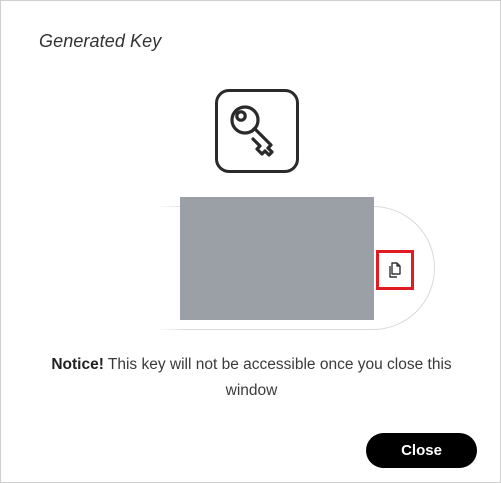 Image resolution: width=501 pixels, height=483 pixels. I want to click on redacted-key-value, so click(277, 258).